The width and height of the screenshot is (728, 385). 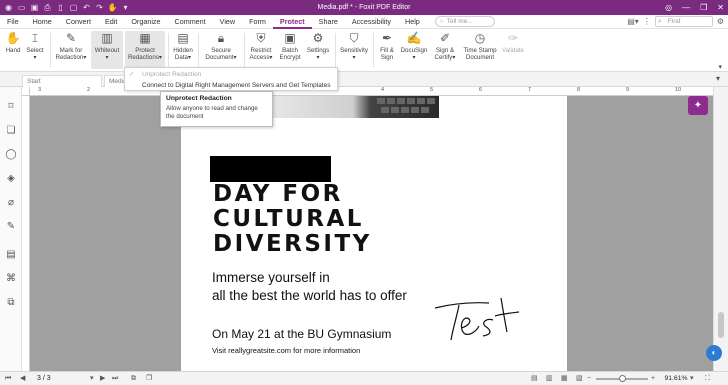 I want to click on restrict-access-icon: ⛨, so click(x=261, y=38).